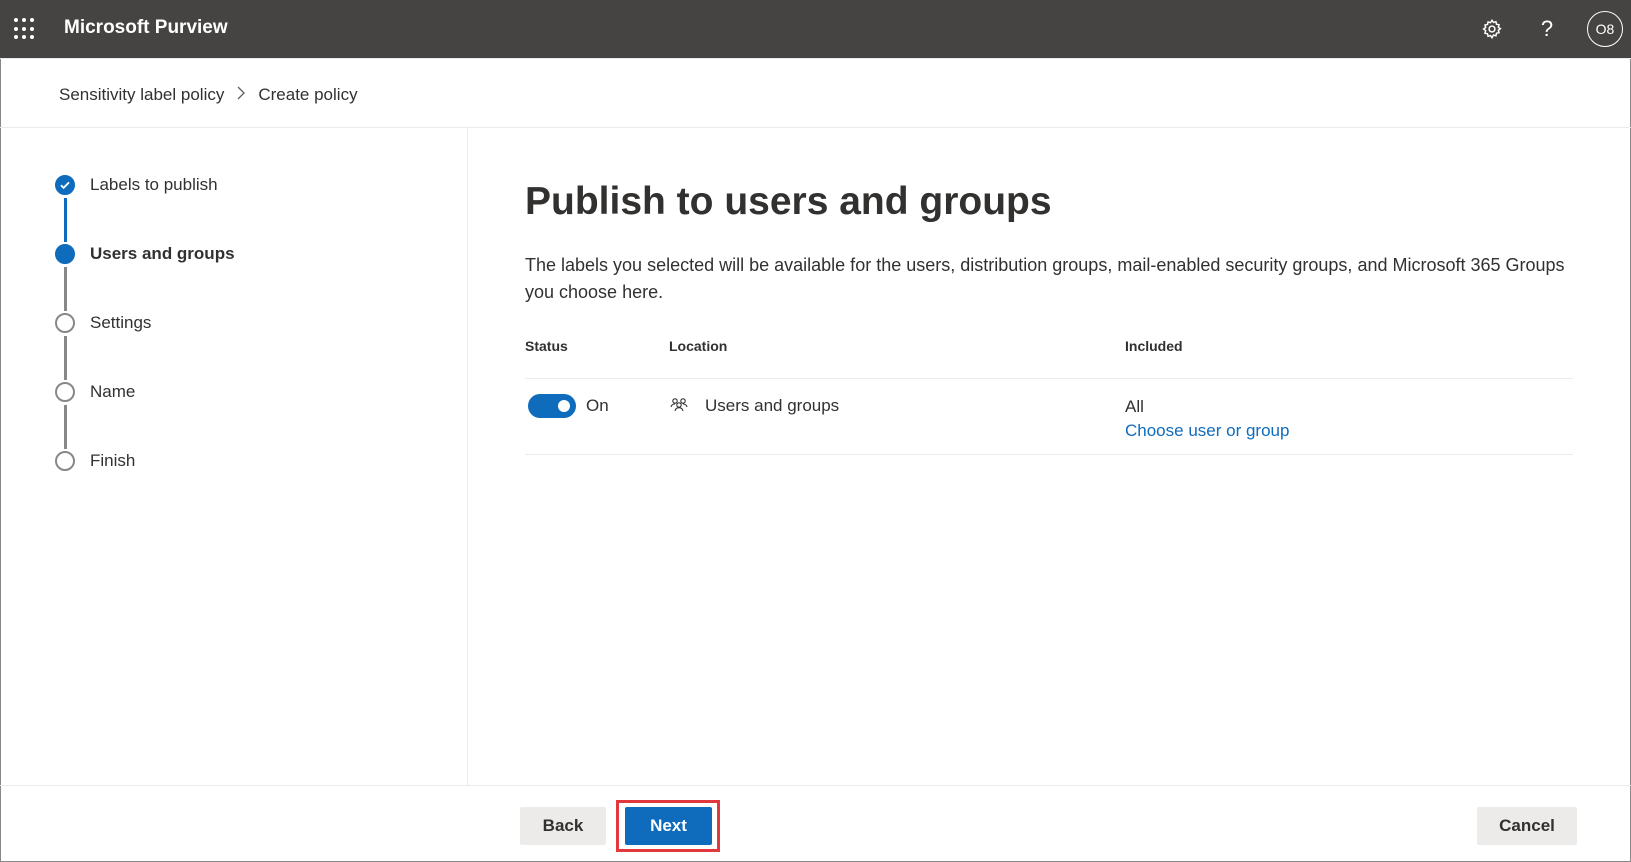 This screenshot has height=862, width=1631. Describe the element at coordinates (65, 185) in the screenshot. I see `checkmark-icon` at that location.